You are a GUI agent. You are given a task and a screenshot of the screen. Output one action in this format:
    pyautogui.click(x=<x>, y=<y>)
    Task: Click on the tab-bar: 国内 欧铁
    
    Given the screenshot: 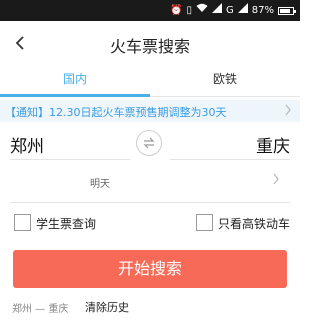 What is the action you would take?
    pyautogui.click(x=150, y=81)
    